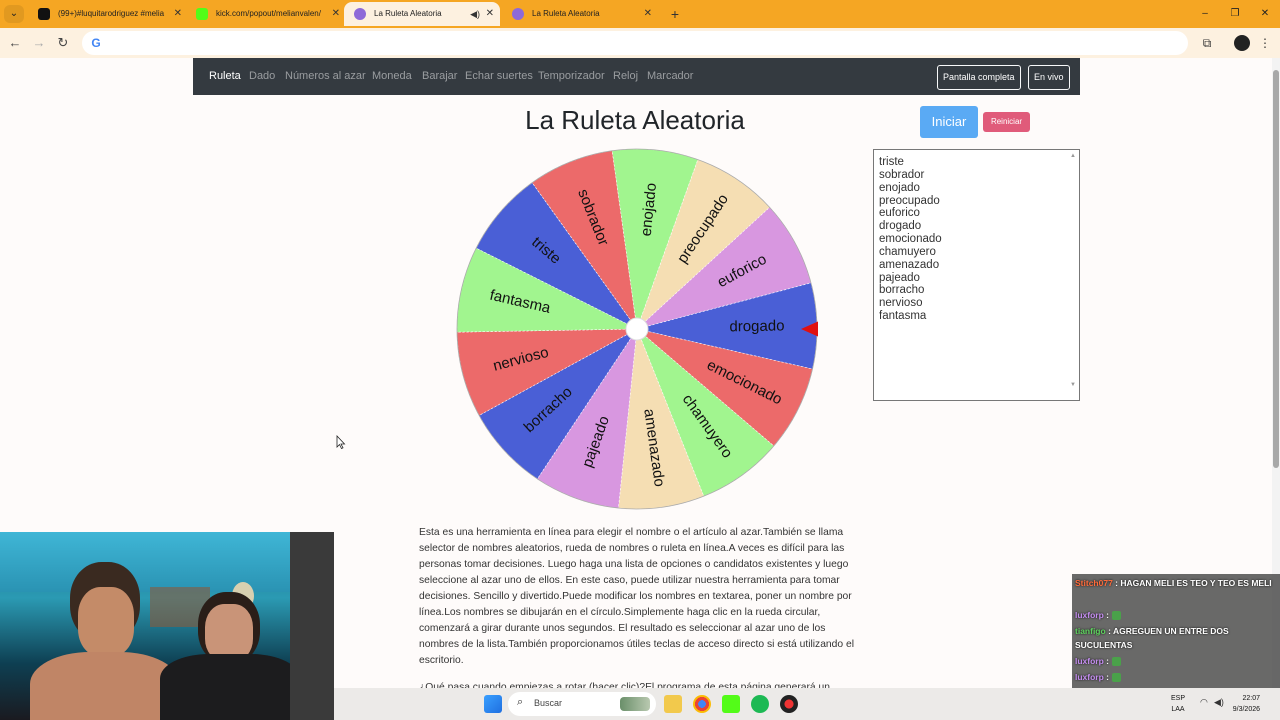 Image resolution: width=1280 pixels, height=720 pixels. I want to click on name-entry: drogado, so click(900, 226).